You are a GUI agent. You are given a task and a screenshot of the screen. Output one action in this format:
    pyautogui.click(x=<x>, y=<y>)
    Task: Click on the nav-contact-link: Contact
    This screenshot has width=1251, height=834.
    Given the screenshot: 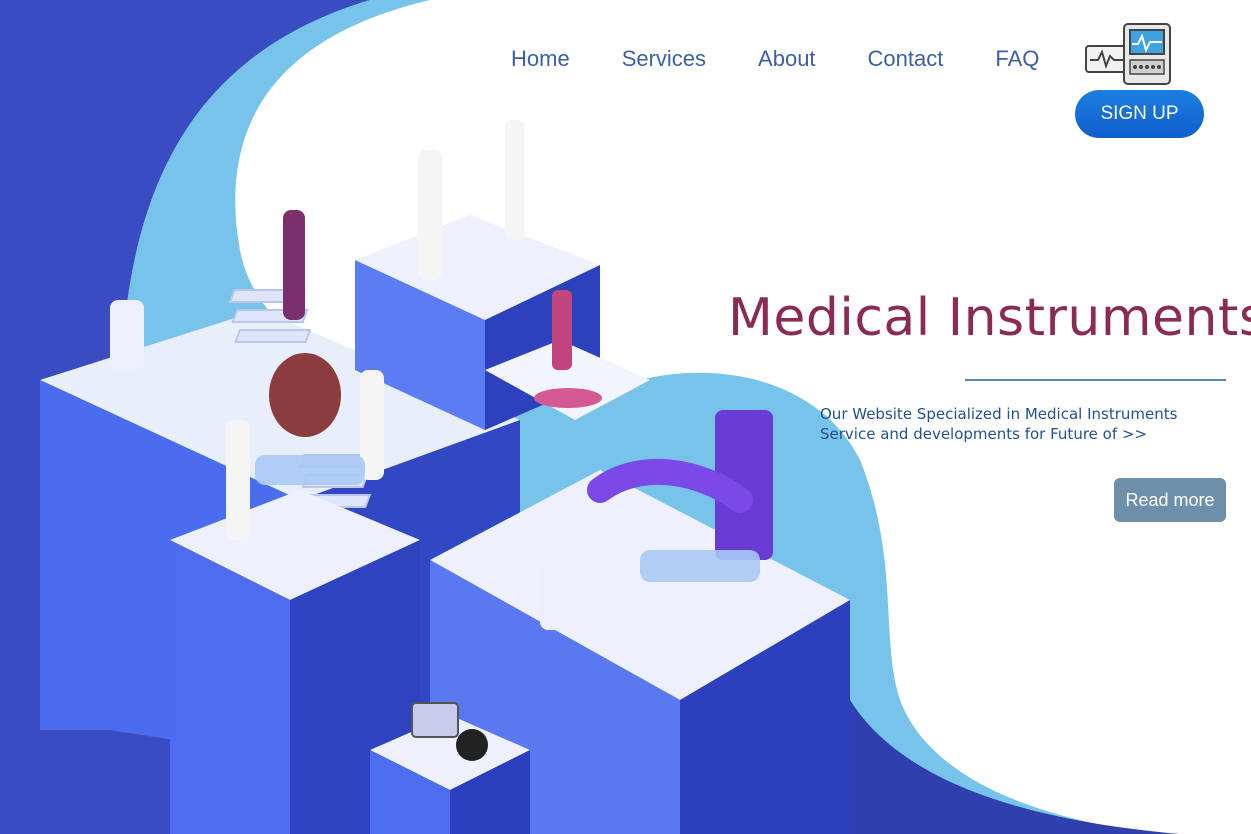 What is the action you would take?
    pyautogui.click(x=906, y=59)
    